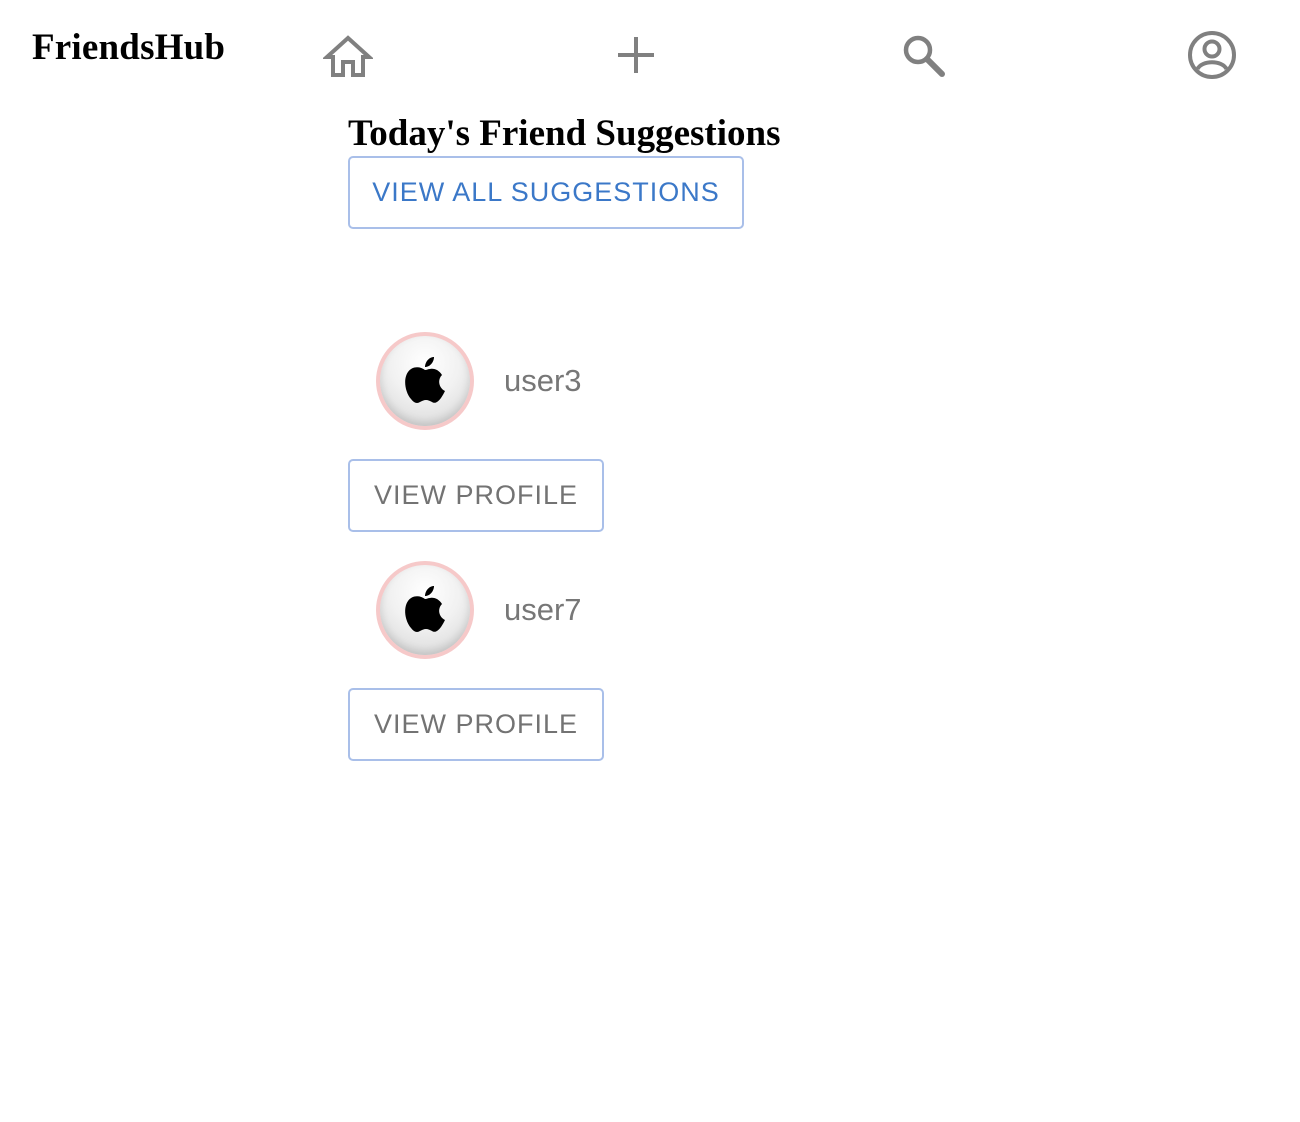 This screenshot has height=1122, width=1300. I want to click on account-circle-icon, so click(1212, 55).